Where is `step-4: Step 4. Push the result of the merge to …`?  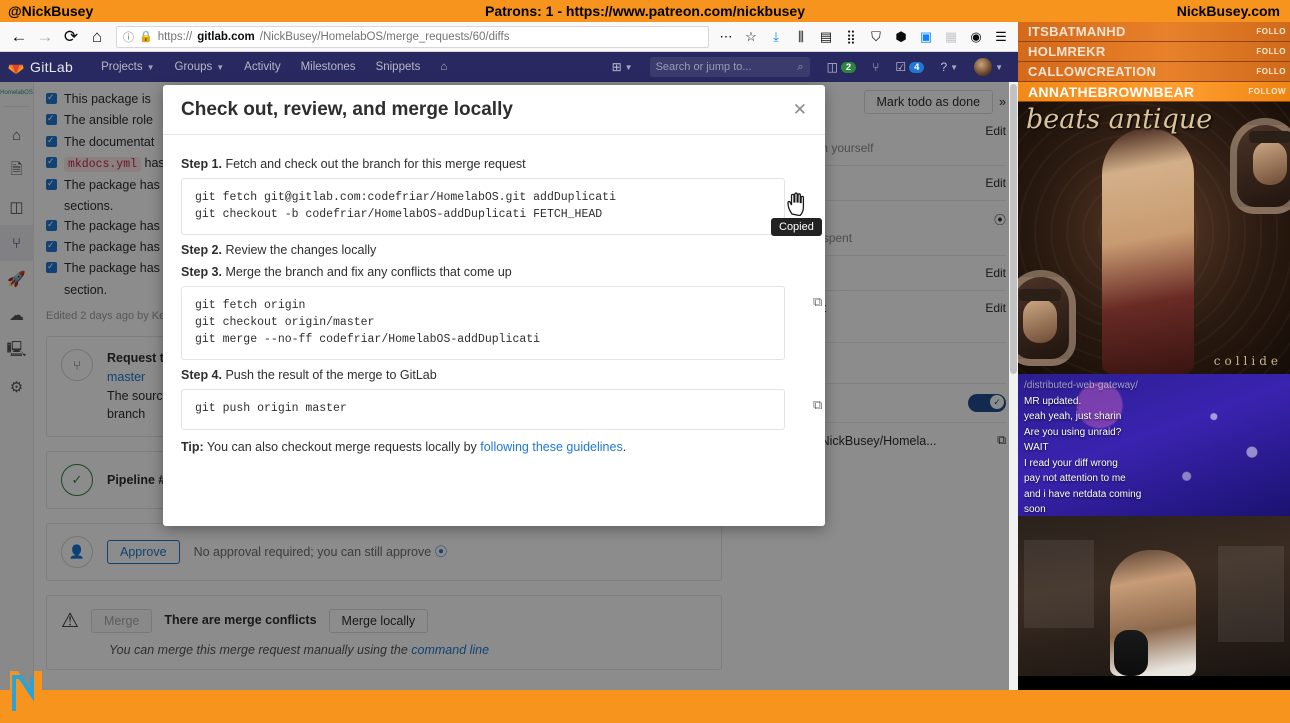 step-4: Step 4. Push the result of the merge to … is located at coordinates (494, 375).